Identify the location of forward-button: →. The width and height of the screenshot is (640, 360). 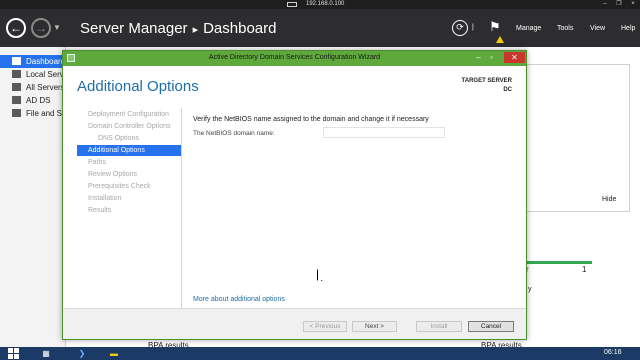
(41, 28).